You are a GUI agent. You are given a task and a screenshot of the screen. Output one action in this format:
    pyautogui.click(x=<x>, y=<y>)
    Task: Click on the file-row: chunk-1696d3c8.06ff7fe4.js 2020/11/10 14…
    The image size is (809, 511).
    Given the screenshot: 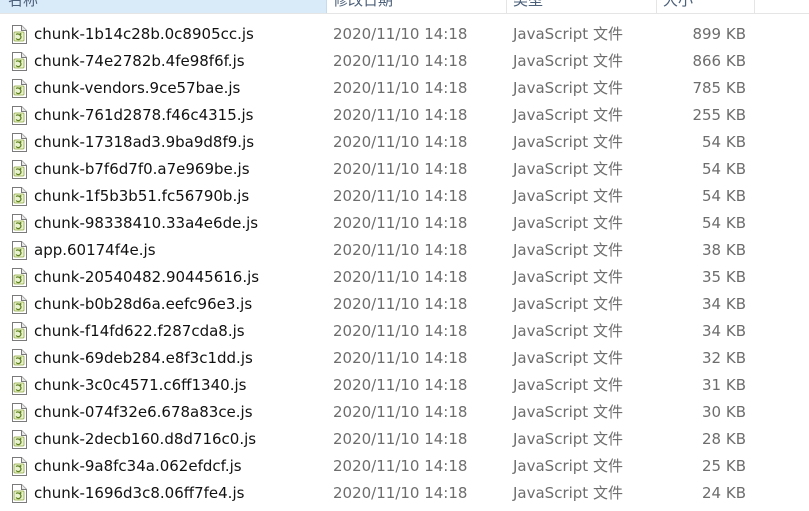 What is the action you would take?
    pyautogui.click(x=404, y=493)
    